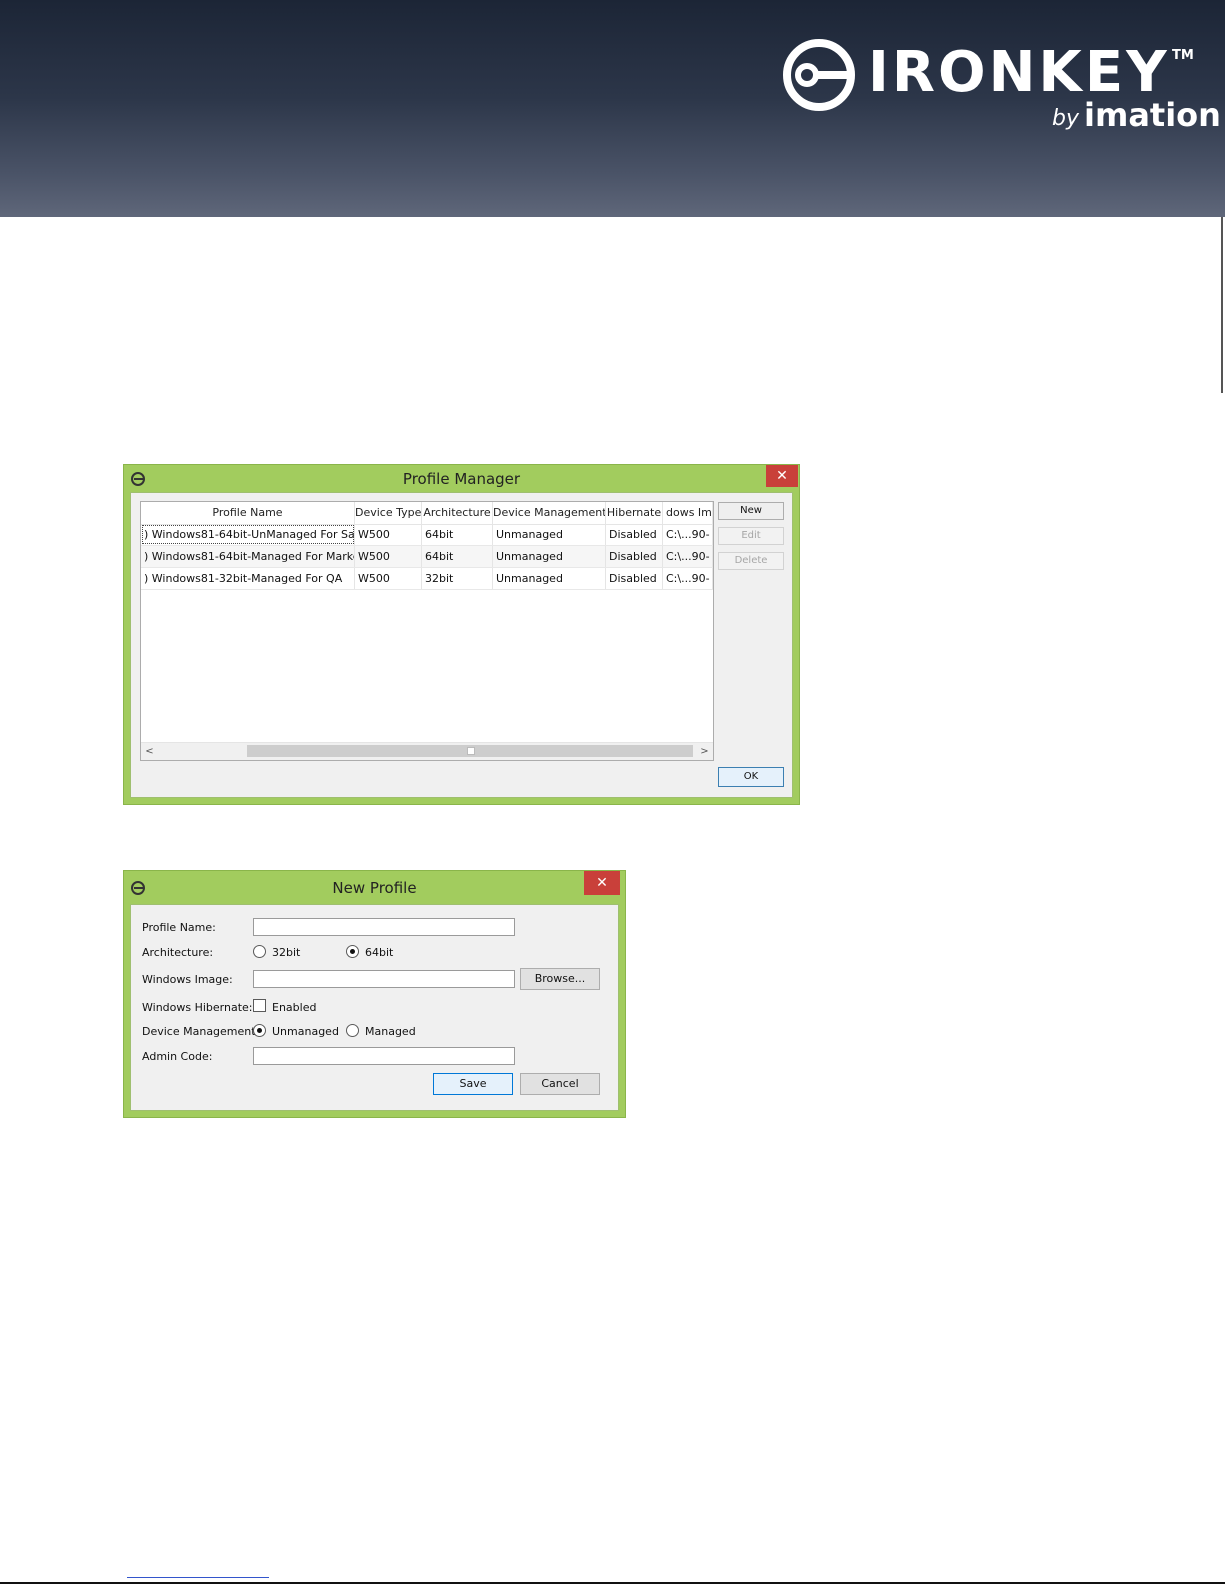 Image resolution: width=1225 pixels, height=1585 pixels. Describe the element at coordinates (1000, 91) in the screenshot. I see `ironkey-logo: IRONKEY TM by imation` at that location.